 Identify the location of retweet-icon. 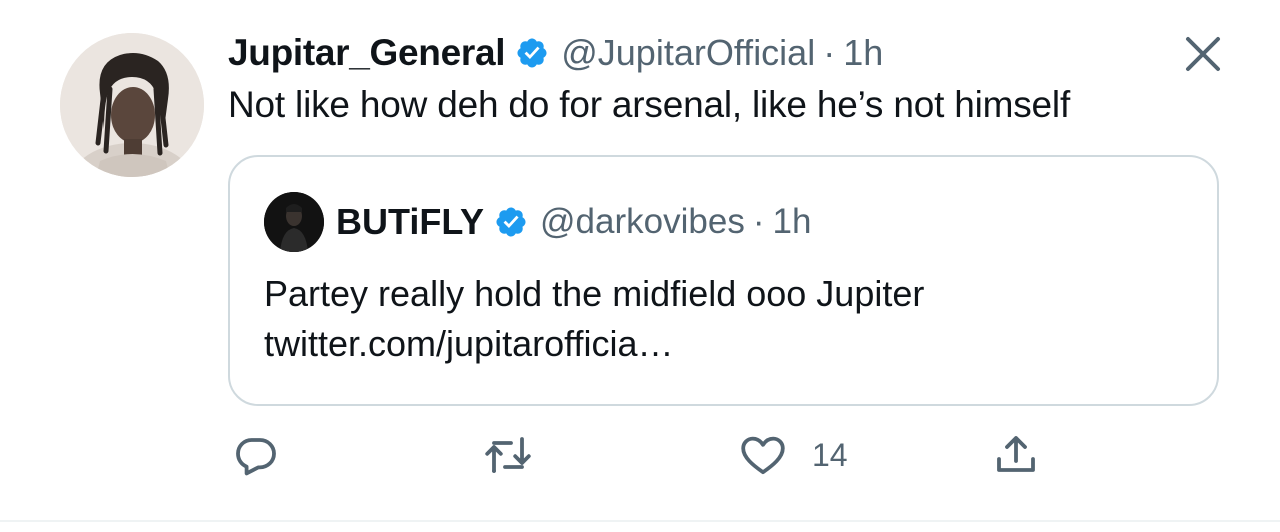
(508, 455).